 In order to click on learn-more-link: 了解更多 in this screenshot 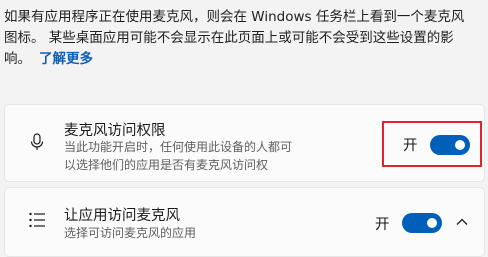, I will do `click(66, 59)`.